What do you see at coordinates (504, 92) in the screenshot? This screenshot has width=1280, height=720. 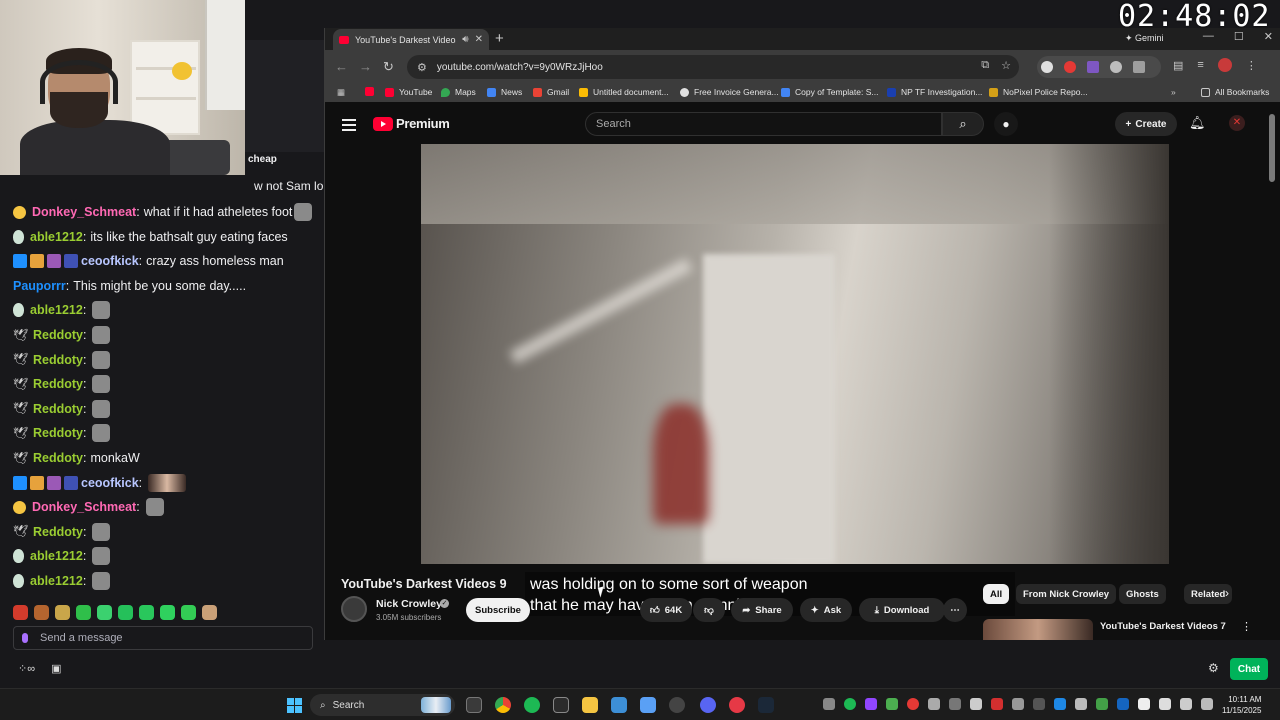 I see `bookmark-item: News` at bounding box center [504, 92].